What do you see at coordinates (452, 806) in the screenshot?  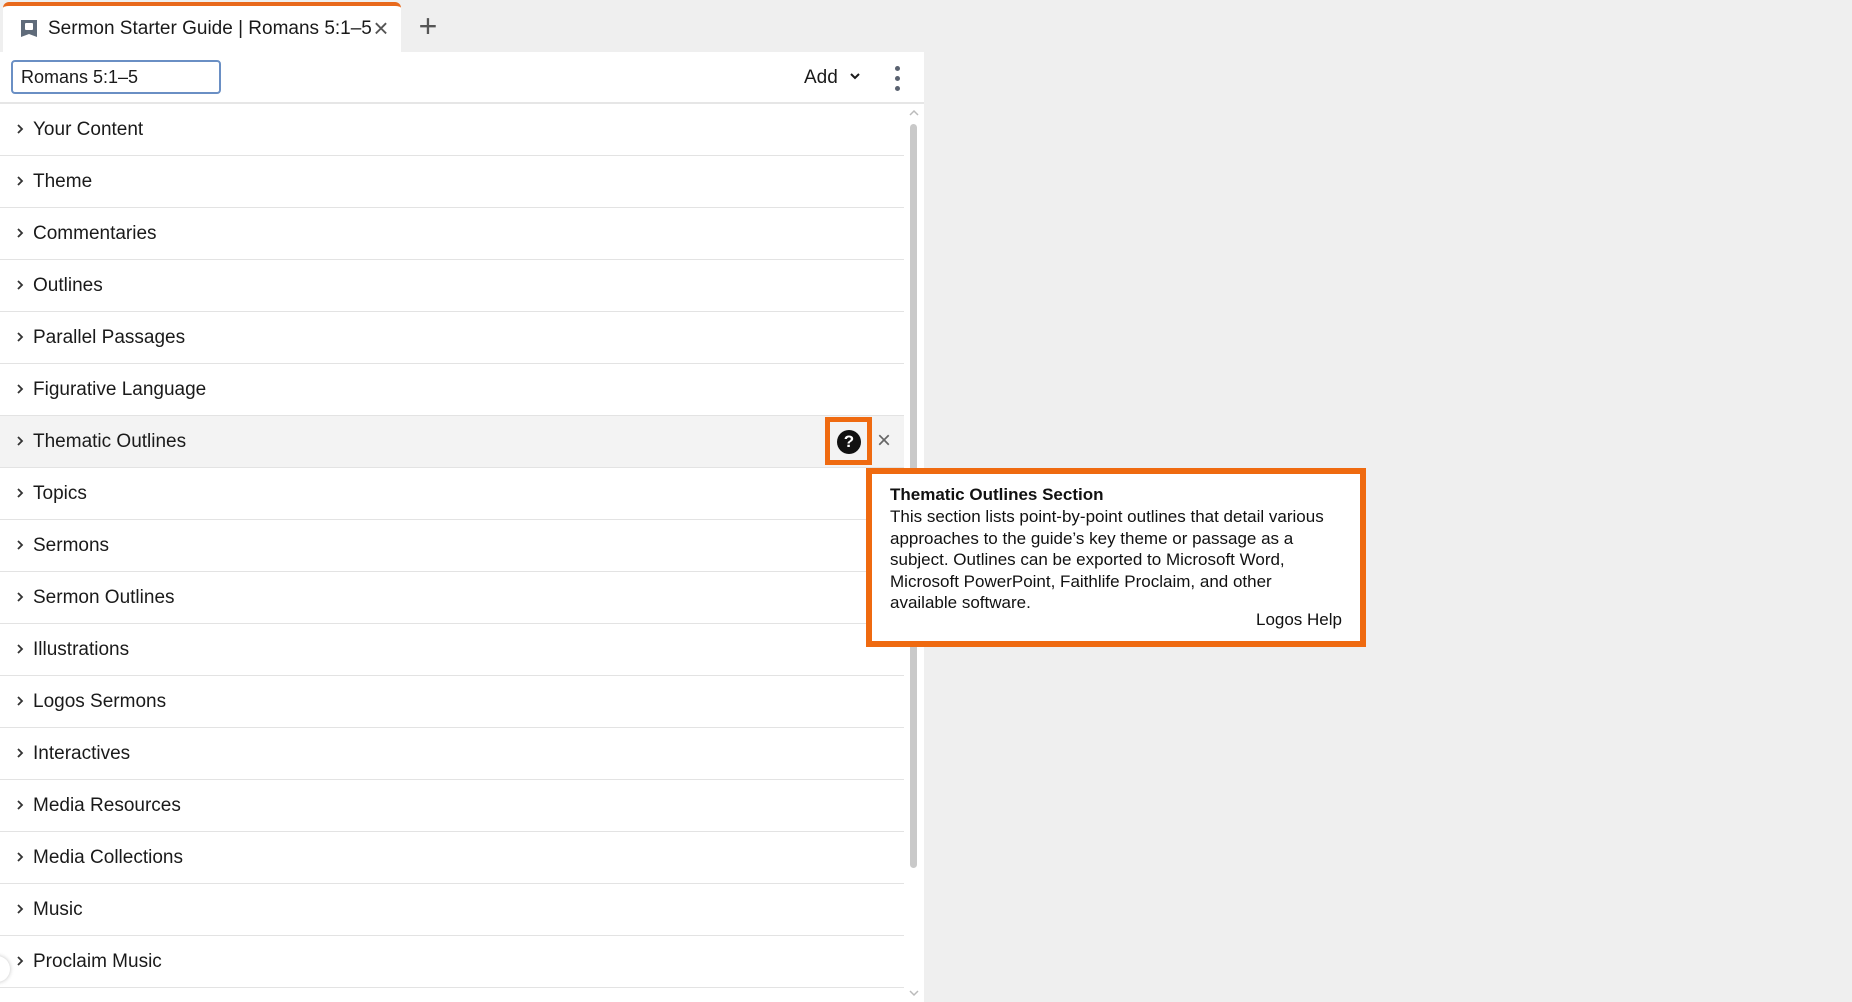 I see `section-row: Media Resources` at bounding box center [452, 806].